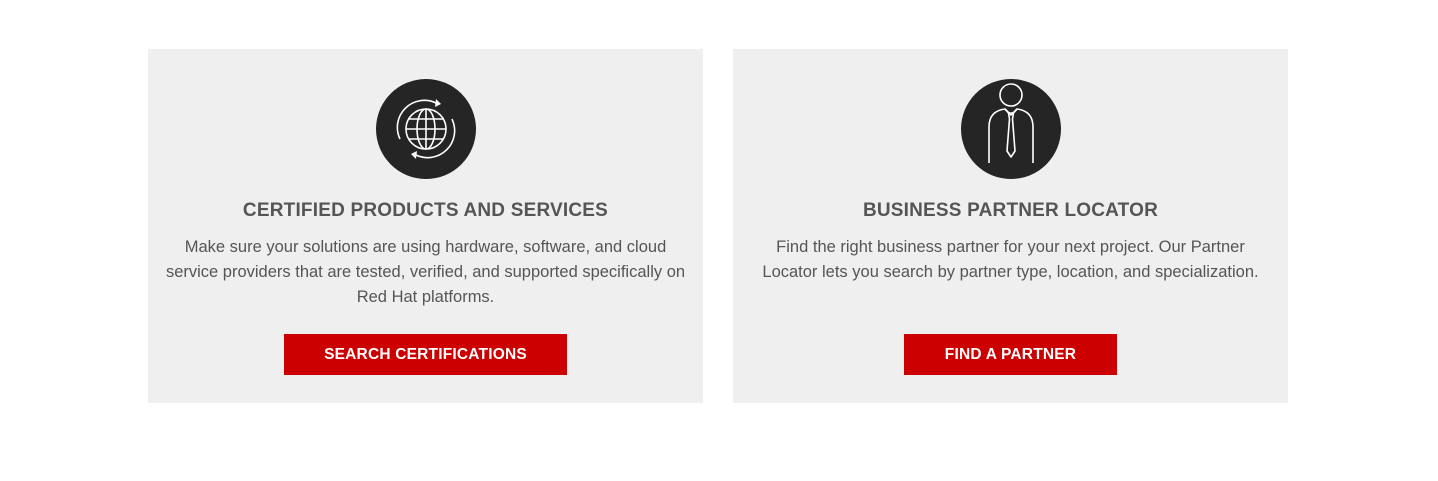  Describe the element at coordinates (425, 354) in the screenshot. I see `search-certifications-button: SEARCH CERTIFICATIONS` at that location.